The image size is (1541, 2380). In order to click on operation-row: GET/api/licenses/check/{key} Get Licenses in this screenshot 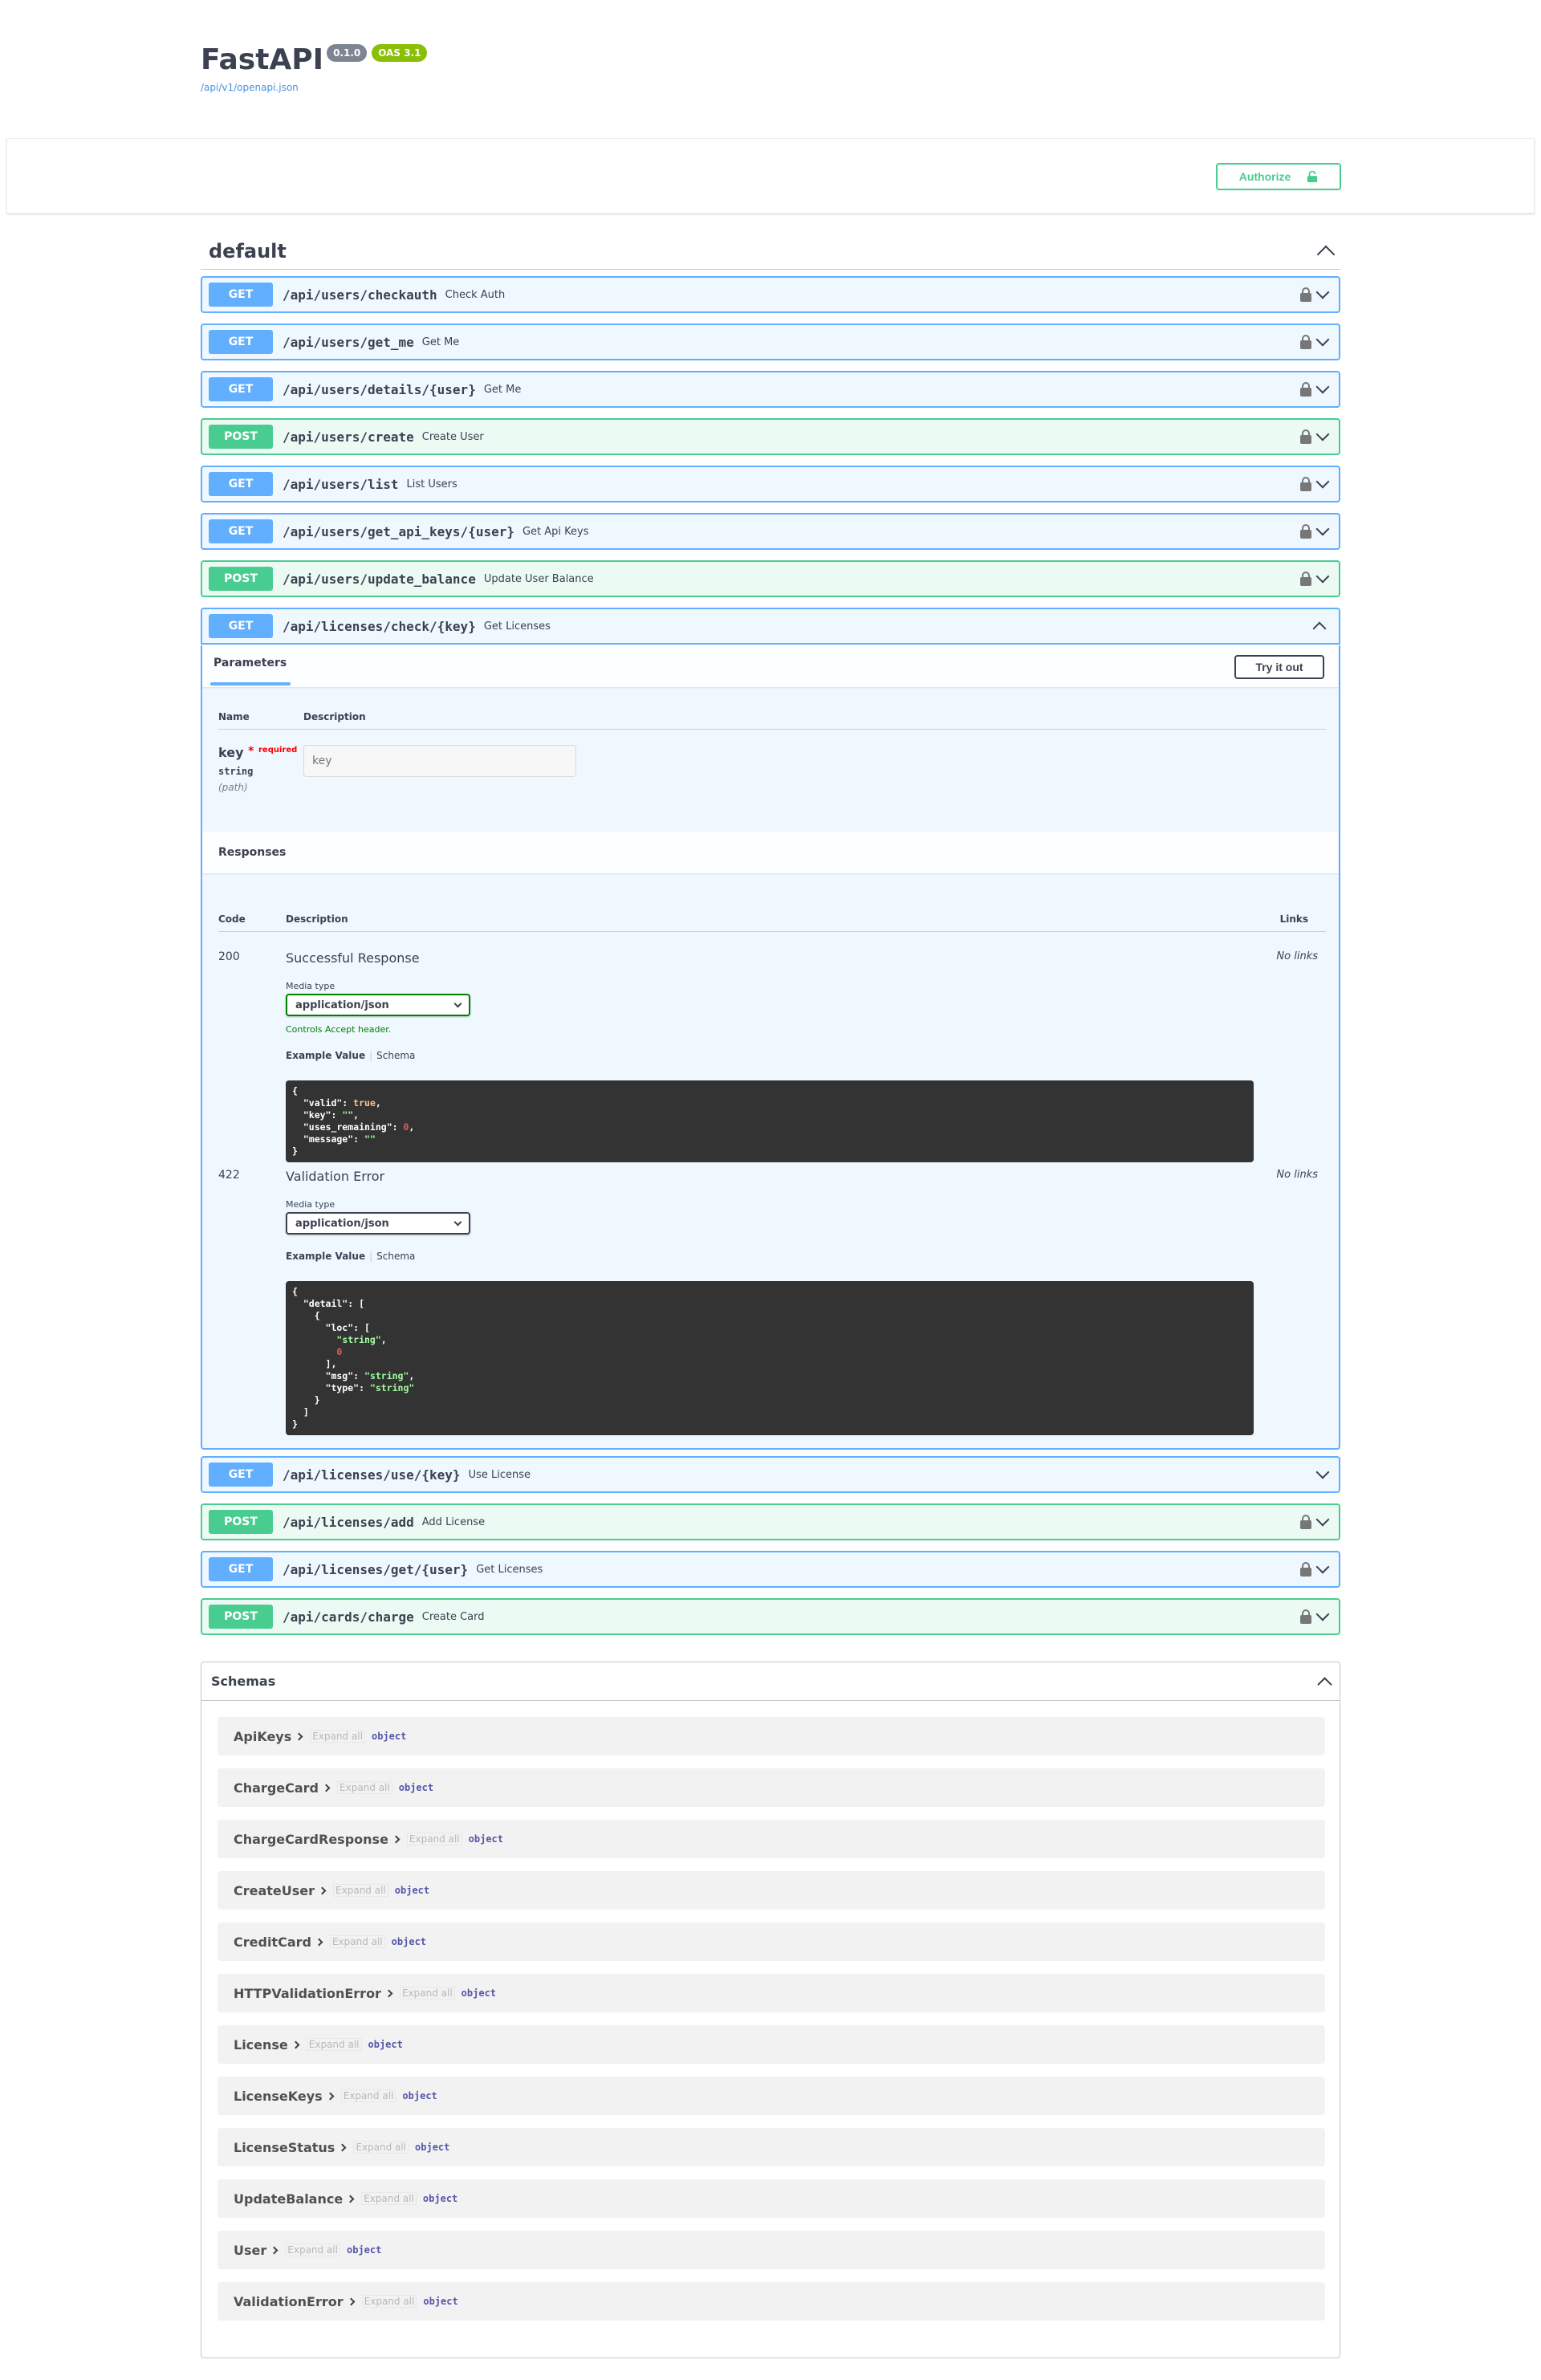, I will do `click(770, 626)`.